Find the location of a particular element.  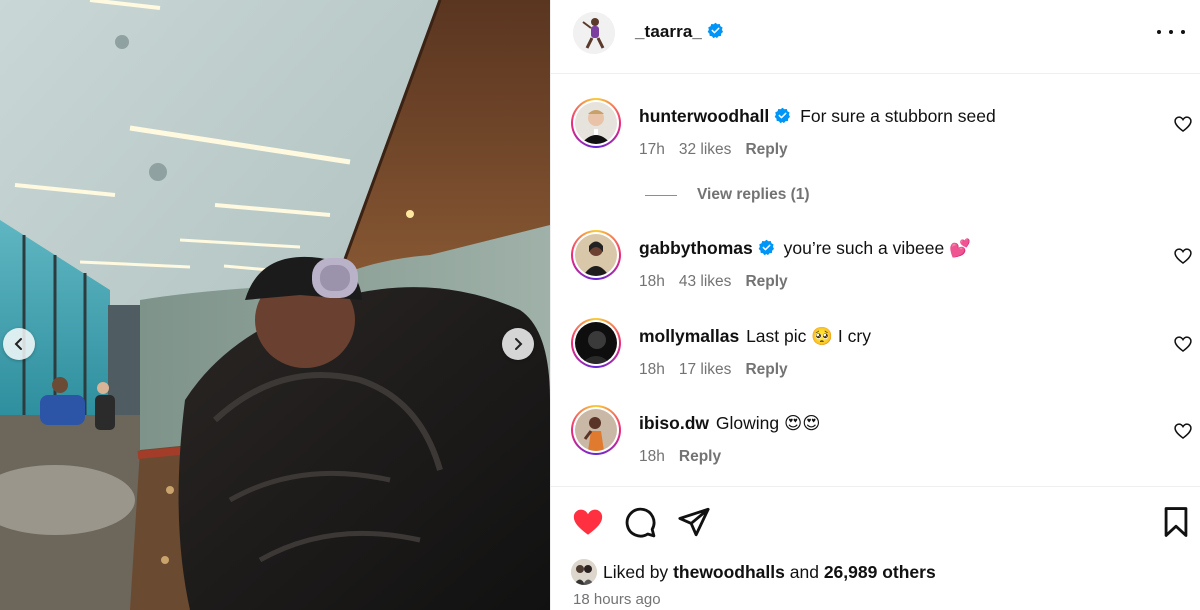

post-timestamp: 18 hours ago is located at coordinates (617, 599).